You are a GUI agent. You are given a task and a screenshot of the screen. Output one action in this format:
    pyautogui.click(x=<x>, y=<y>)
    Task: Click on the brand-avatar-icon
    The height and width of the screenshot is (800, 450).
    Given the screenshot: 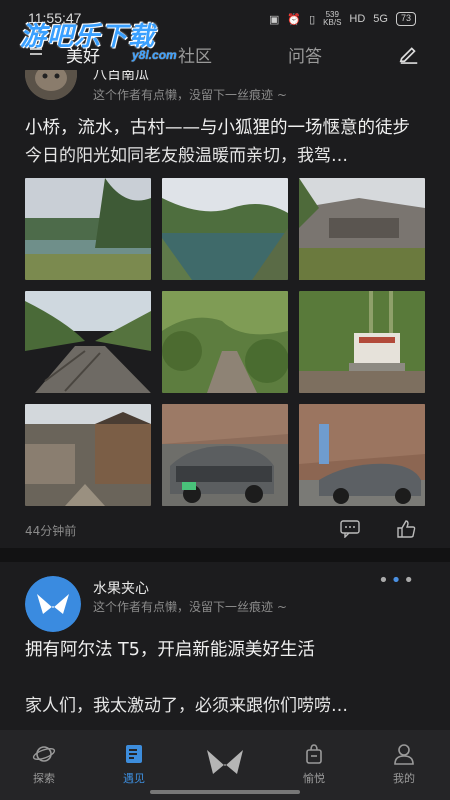 What is the action you would take?
    pyautogui.click(x=53, y=604)
    